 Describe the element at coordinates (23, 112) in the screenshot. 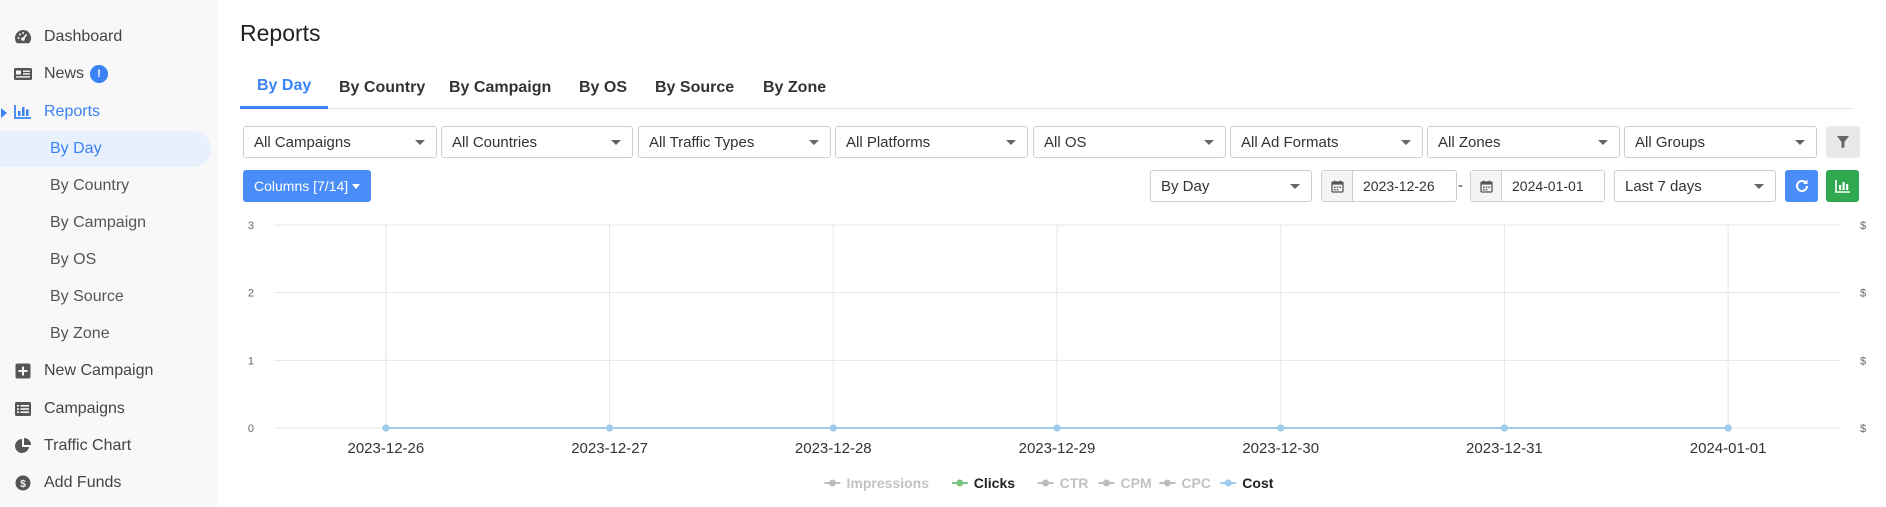

I see `reports-icon` at that location.